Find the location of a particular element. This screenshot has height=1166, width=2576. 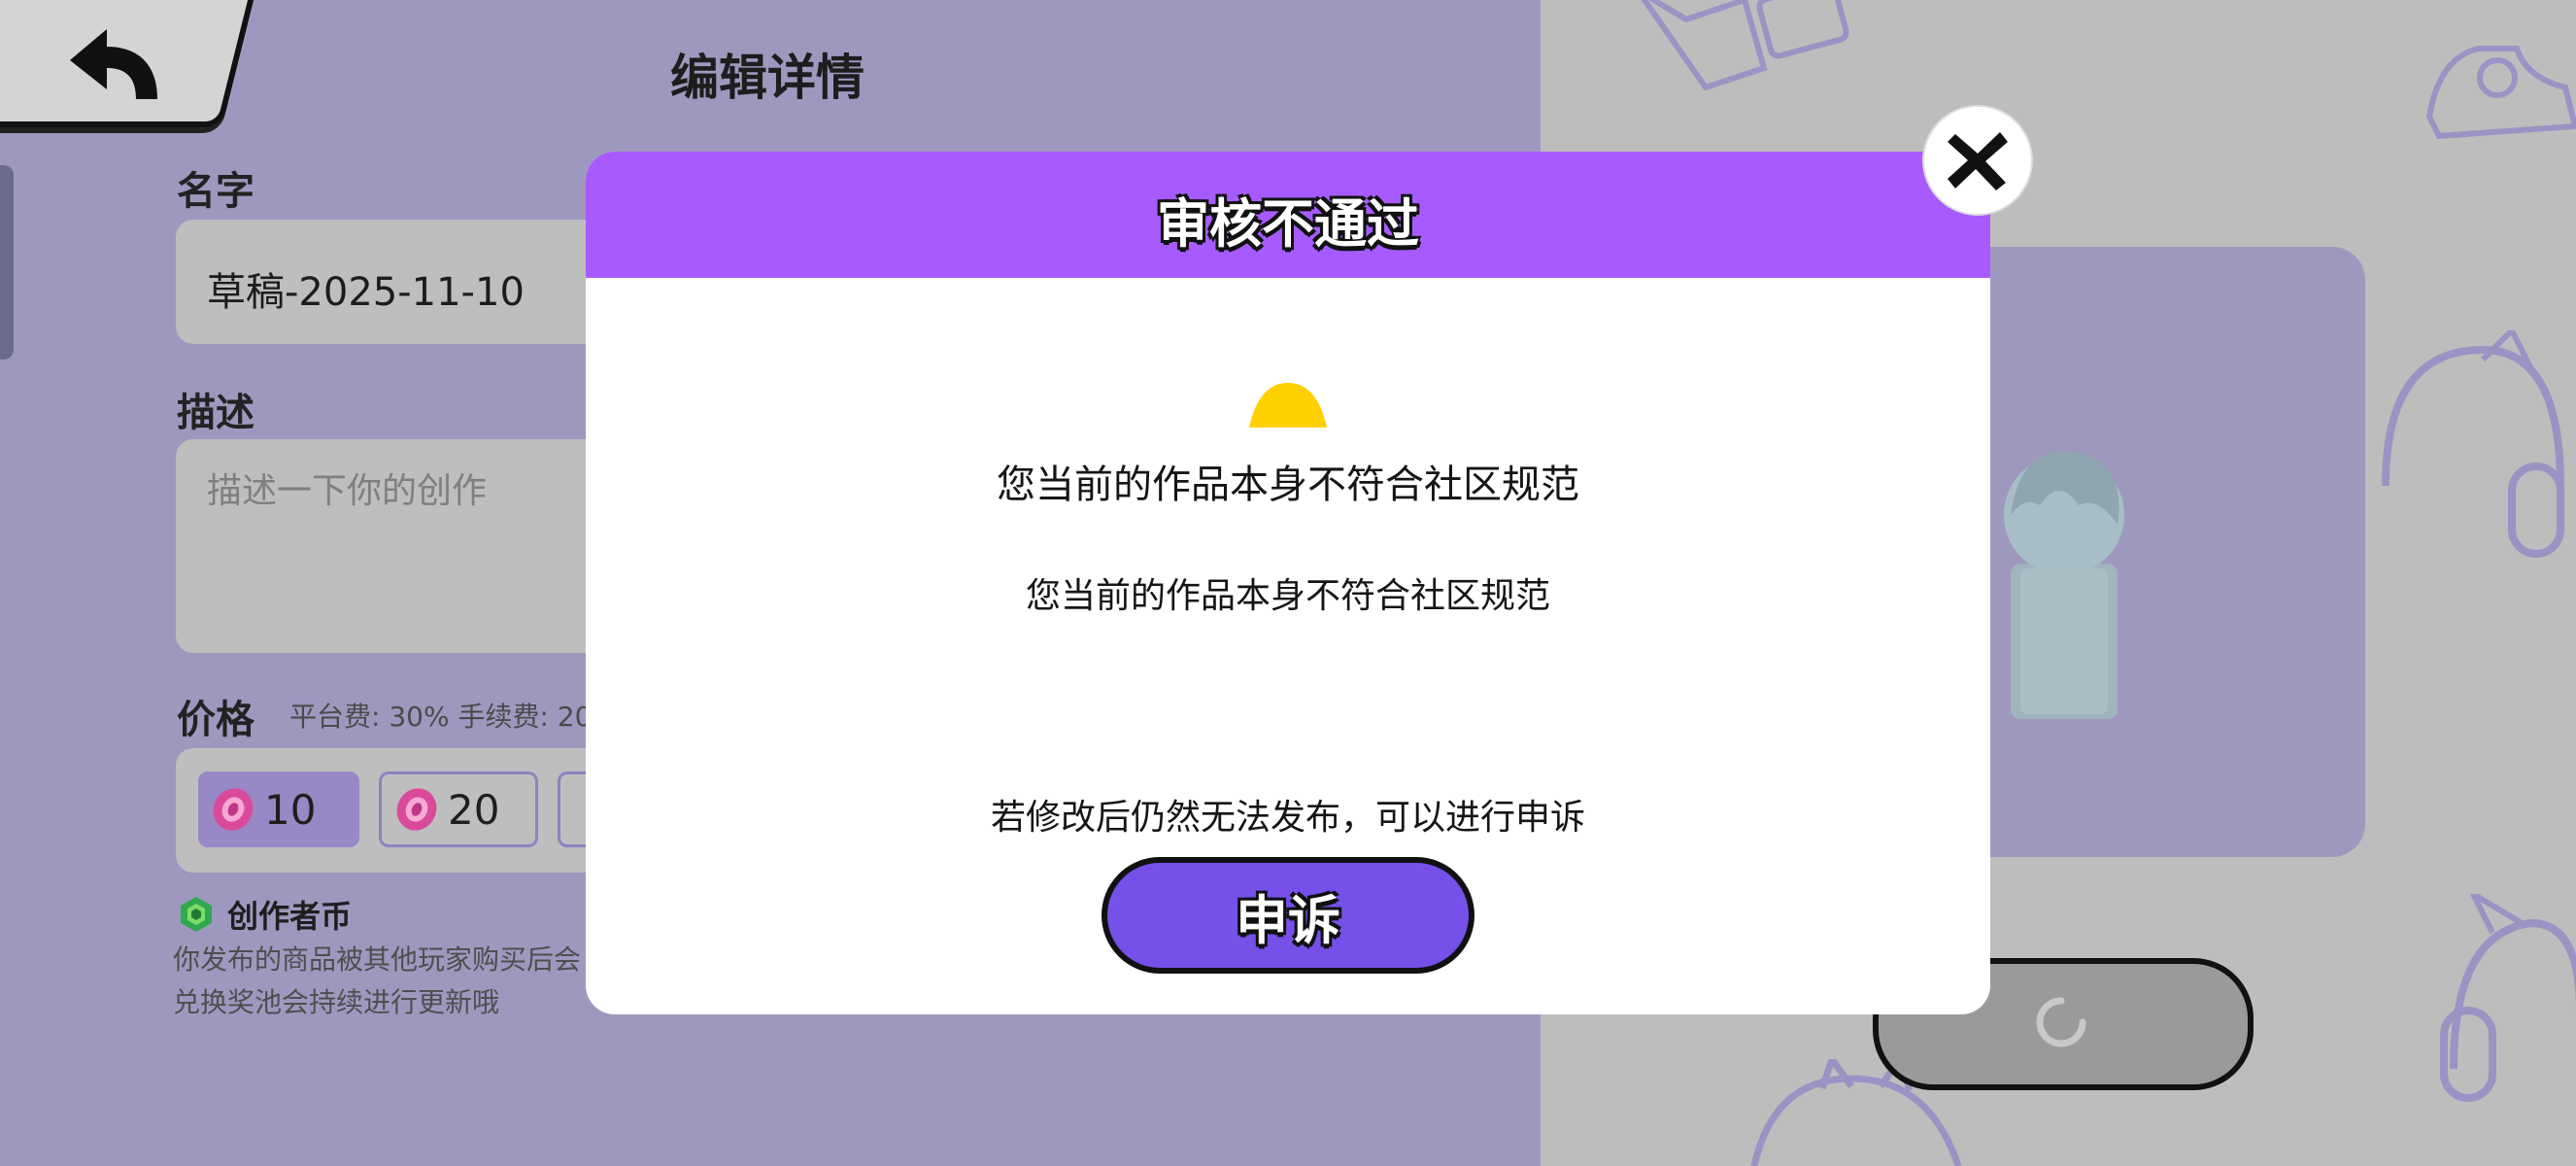

creator-desc-line: 你发布的商品被其他玩家购买后会 is located at coordinates (377, 959).